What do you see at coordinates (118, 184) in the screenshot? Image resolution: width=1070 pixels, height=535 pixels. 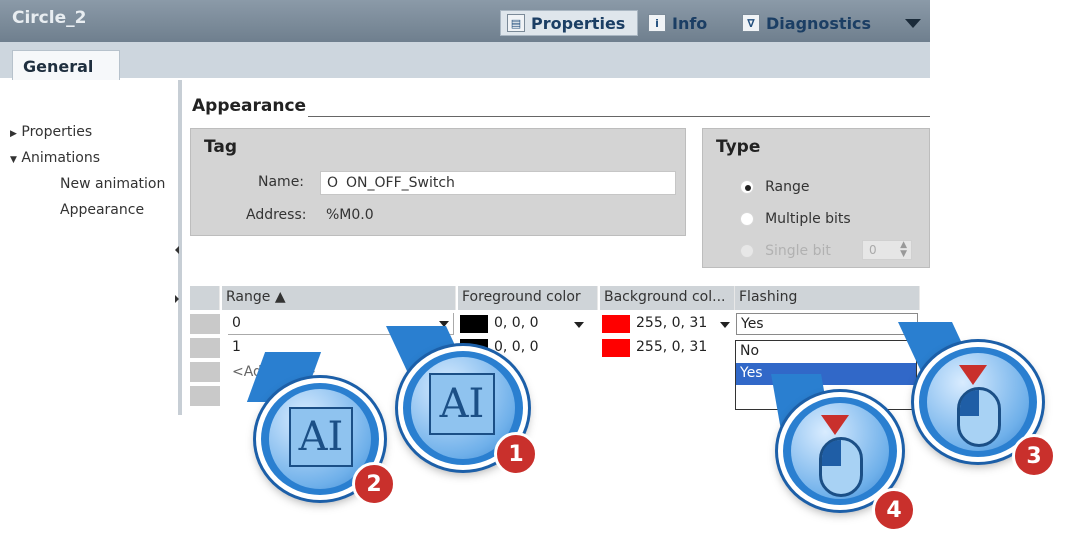 I see `sidebar-item-new-animation: New animation` at bounding box center [118, 184].